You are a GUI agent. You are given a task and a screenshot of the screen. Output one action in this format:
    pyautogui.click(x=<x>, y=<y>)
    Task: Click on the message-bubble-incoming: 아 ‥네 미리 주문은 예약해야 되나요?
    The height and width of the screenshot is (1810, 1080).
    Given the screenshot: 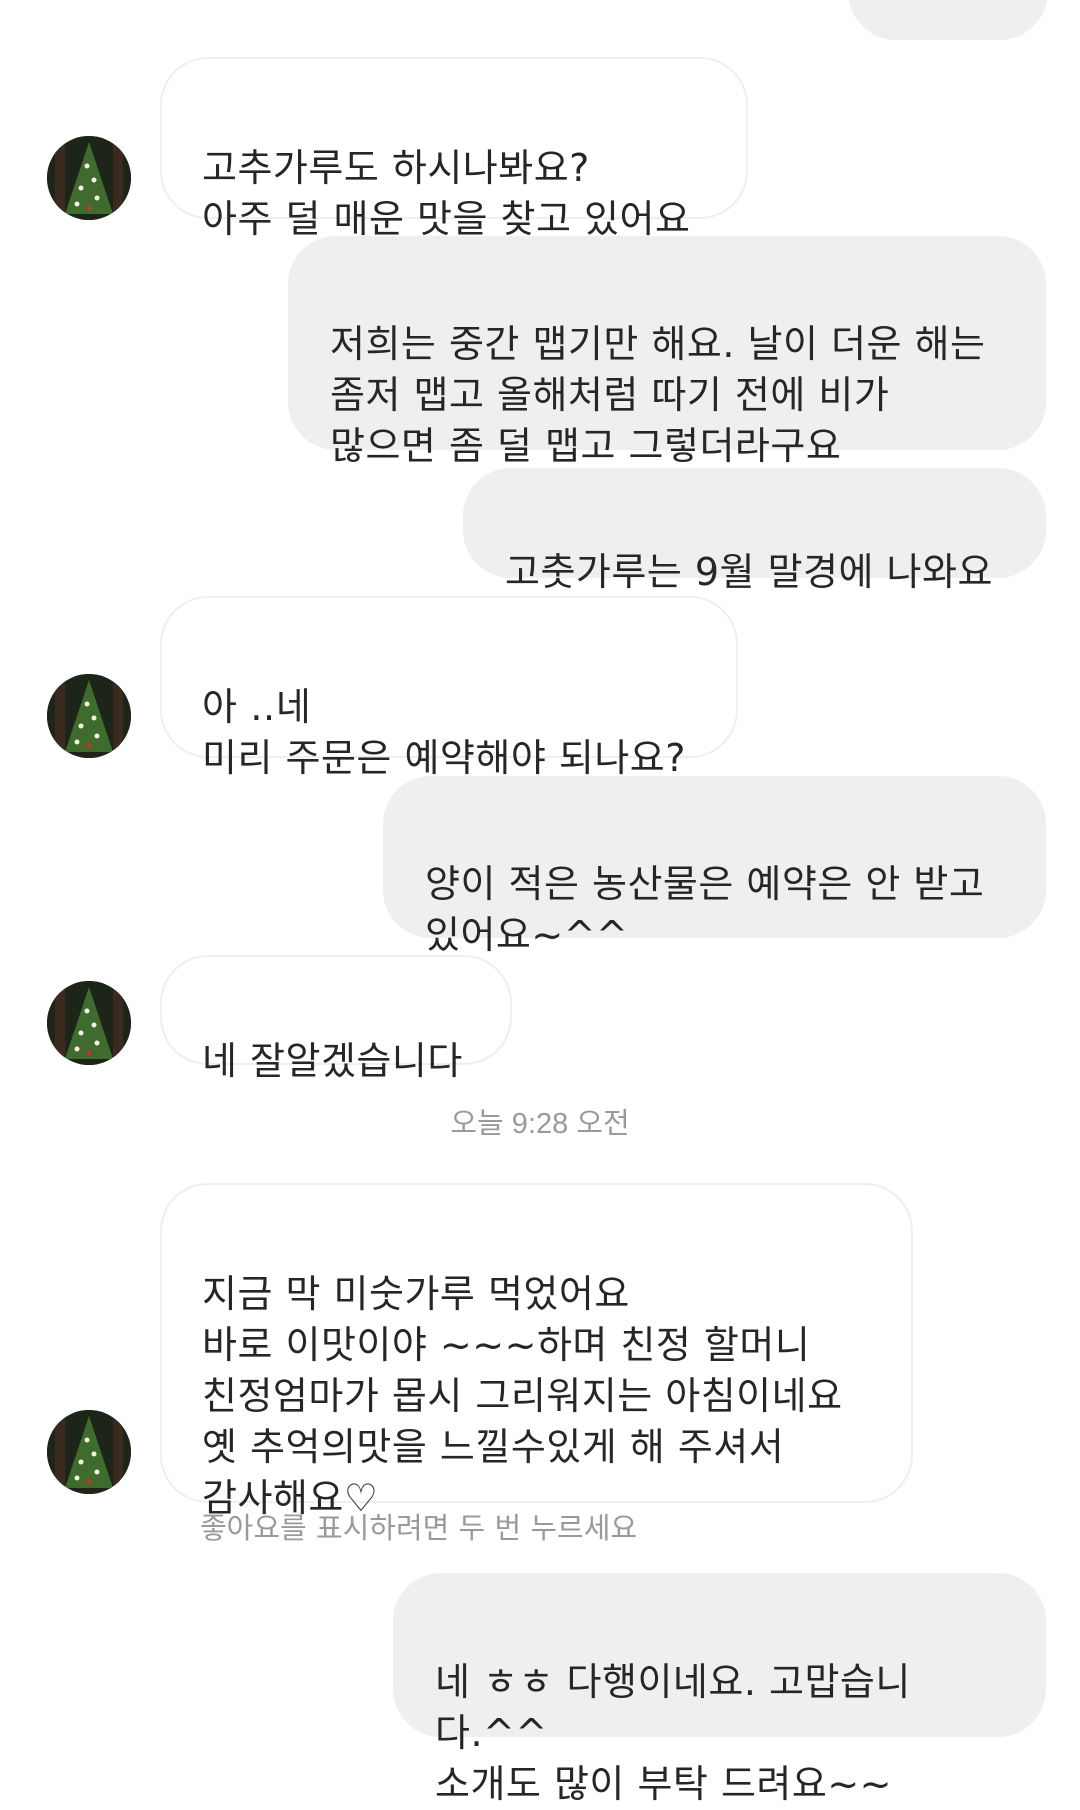 What is the action you would take?
    pyautogui.click(x=449, y=688)
    